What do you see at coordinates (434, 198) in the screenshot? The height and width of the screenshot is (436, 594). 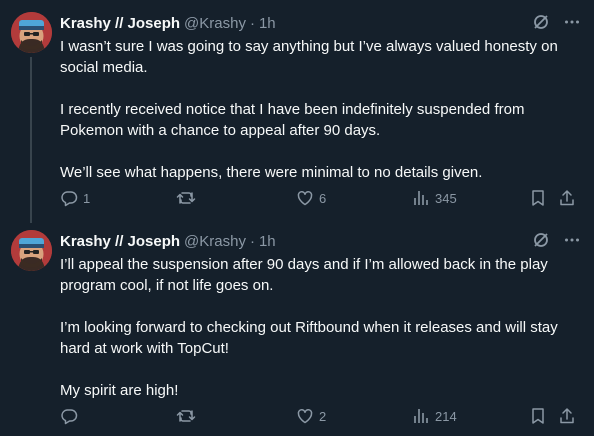 I see `views-button: 345` at bounding box center [434, 198].